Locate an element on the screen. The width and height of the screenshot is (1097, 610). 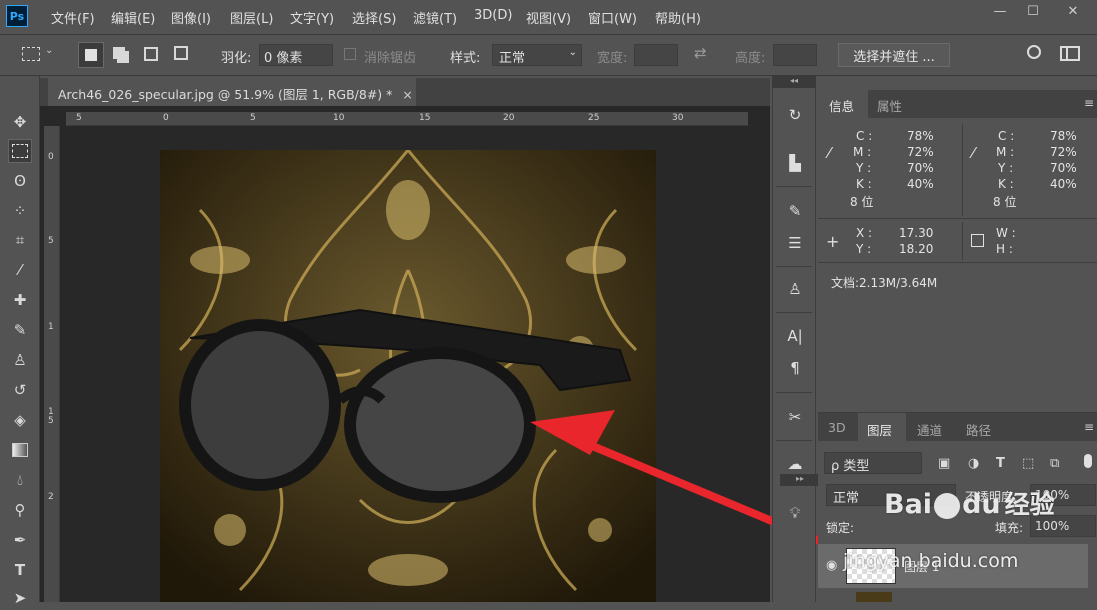
height-input is located at coordinates (795, 55).